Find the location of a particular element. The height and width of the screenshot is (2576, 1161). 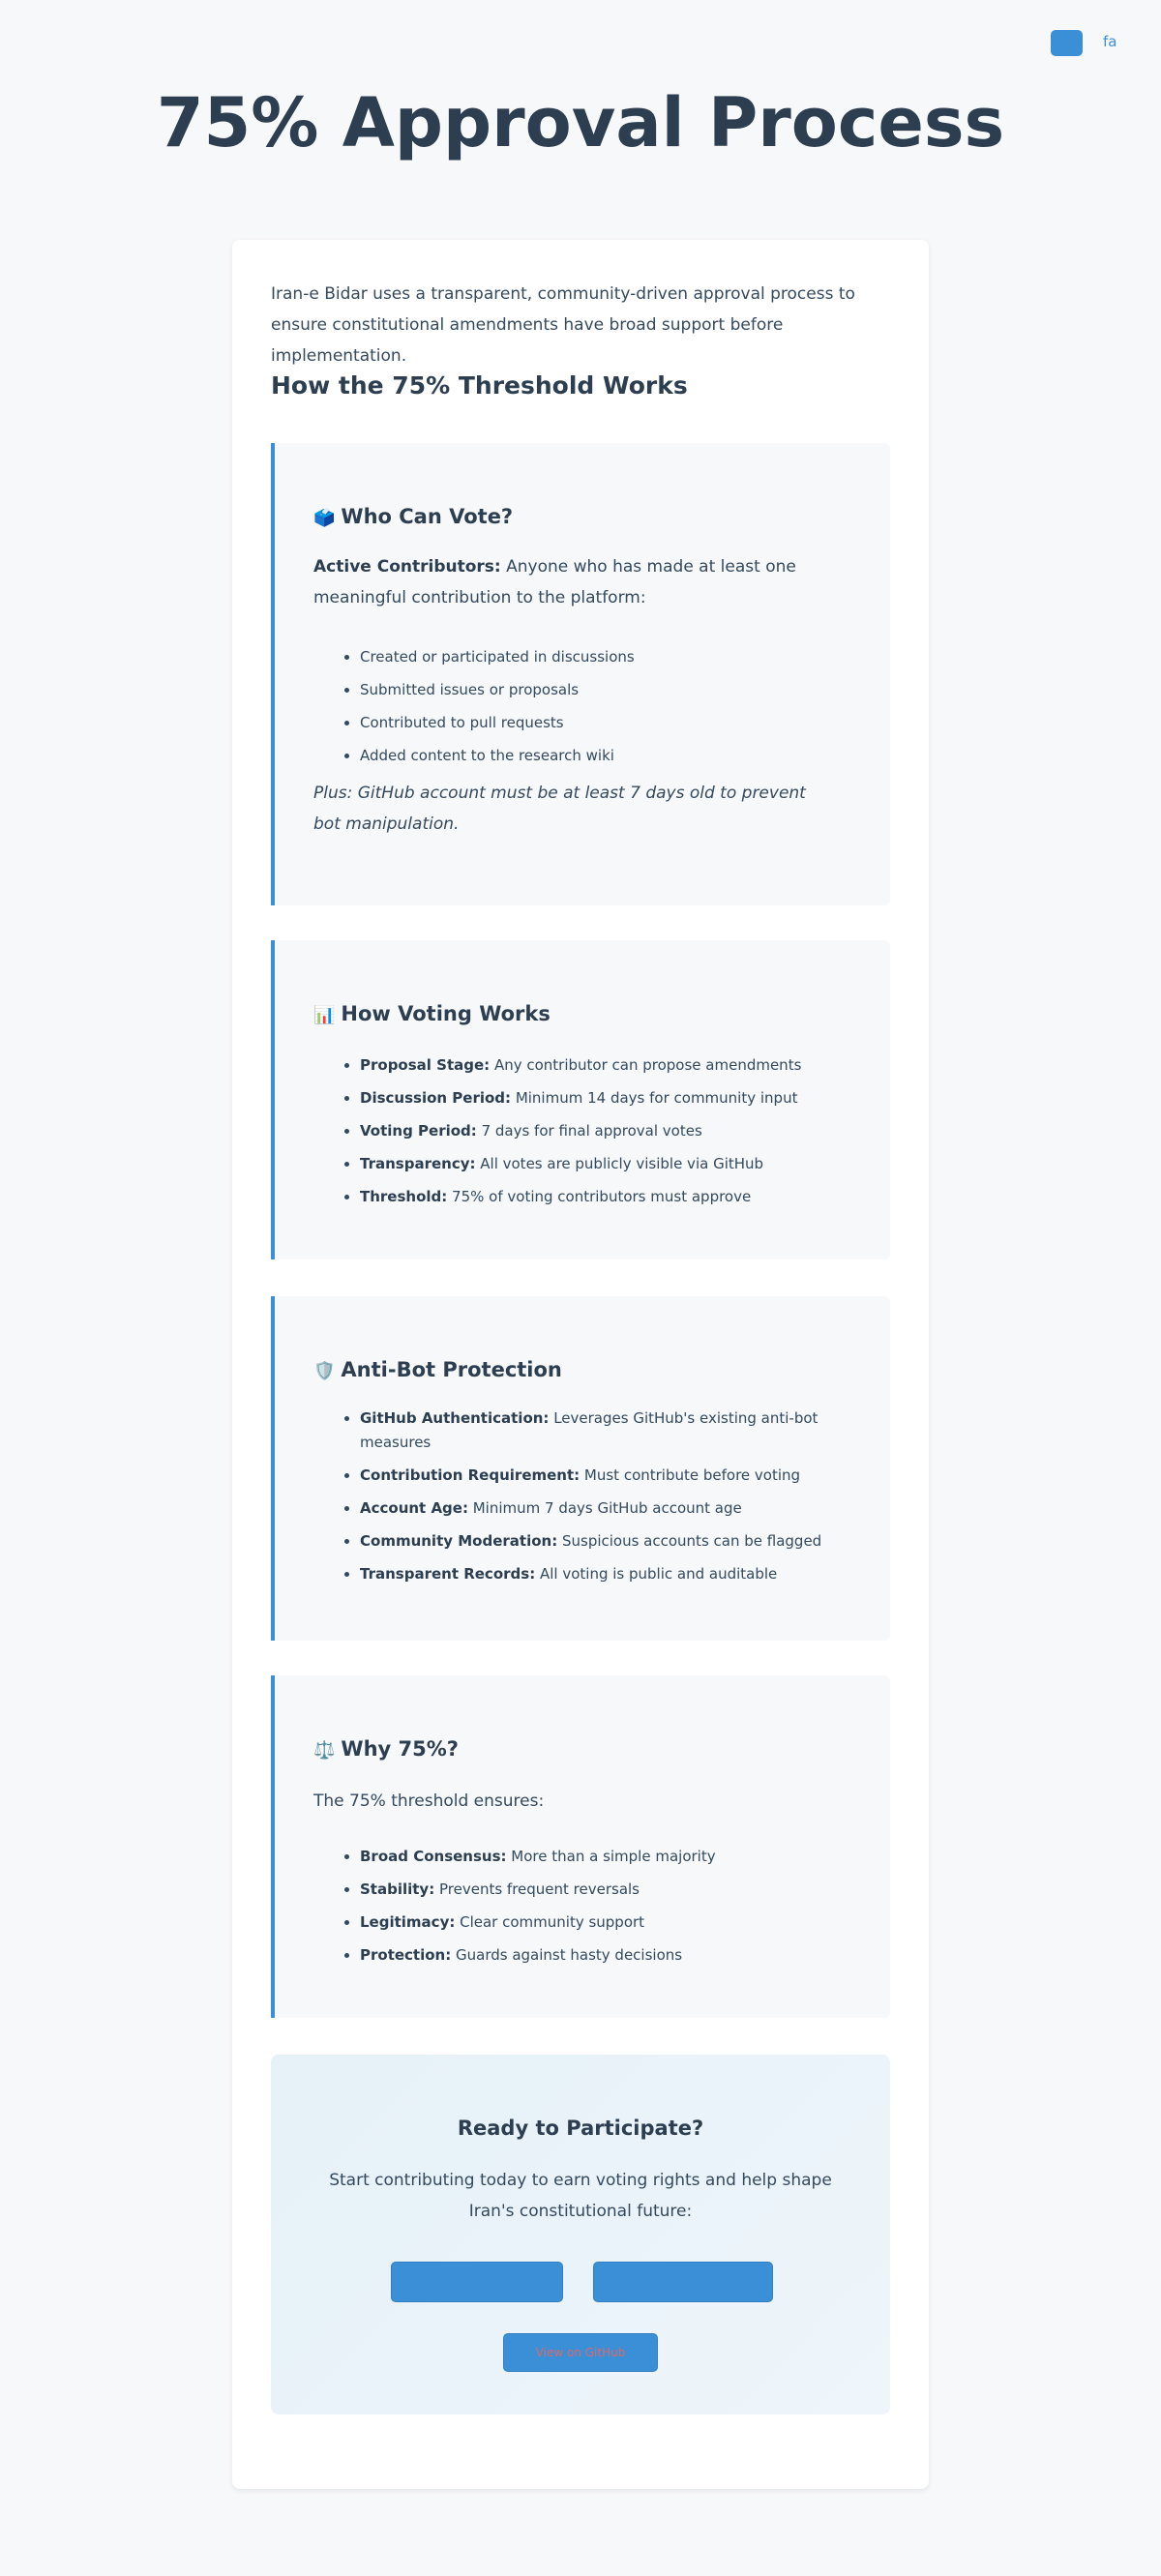

language-toggle-button is located at coordinates (1067, 43).